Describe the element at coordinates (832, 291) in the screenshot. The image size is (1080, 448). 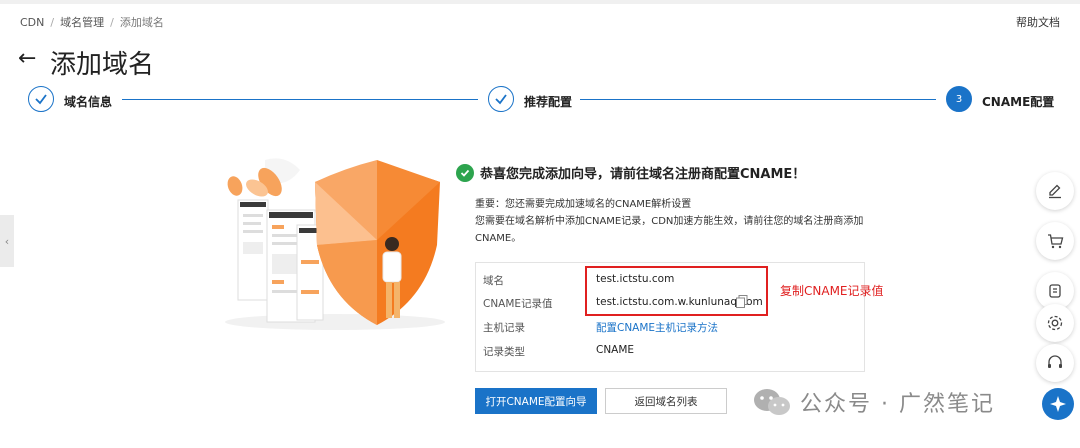
I see `annotation-text: 复制CNAME记录值` at that location.